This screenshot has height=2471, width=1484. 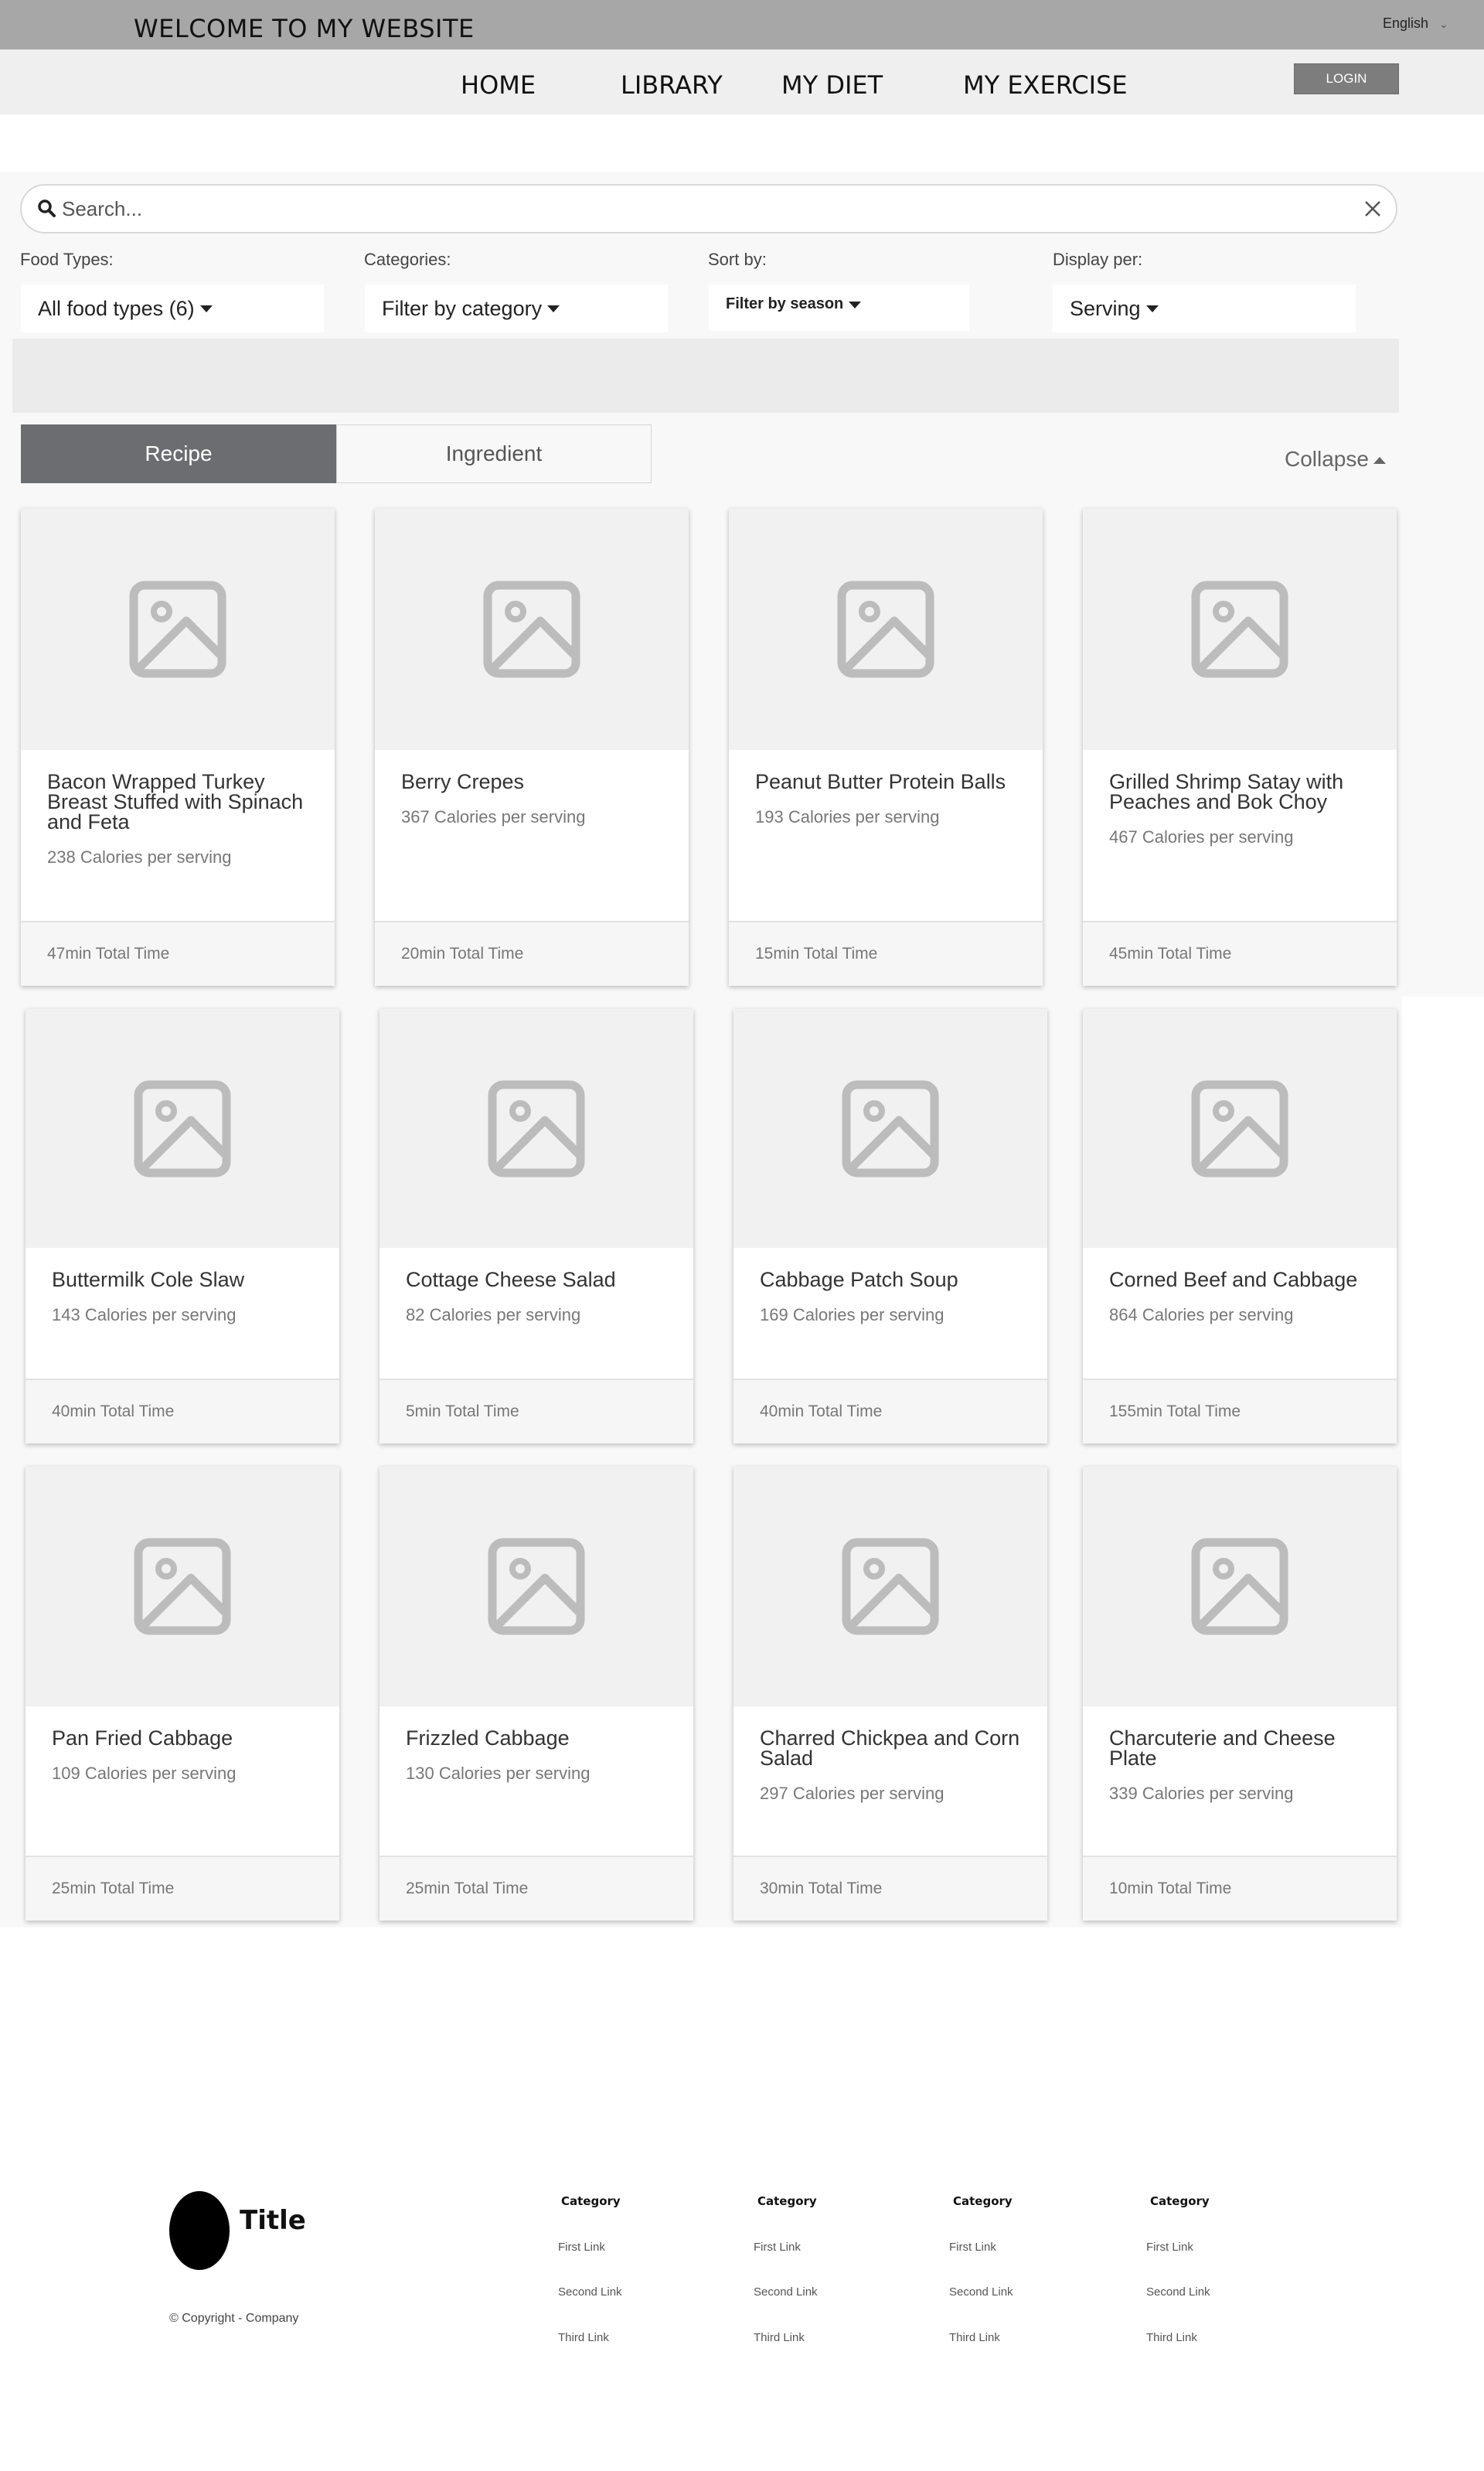 What do you see at coordinates (787, 2201) in the screenshot?
I see `footer-category-2: Category` at bounding box center [787, 2201].